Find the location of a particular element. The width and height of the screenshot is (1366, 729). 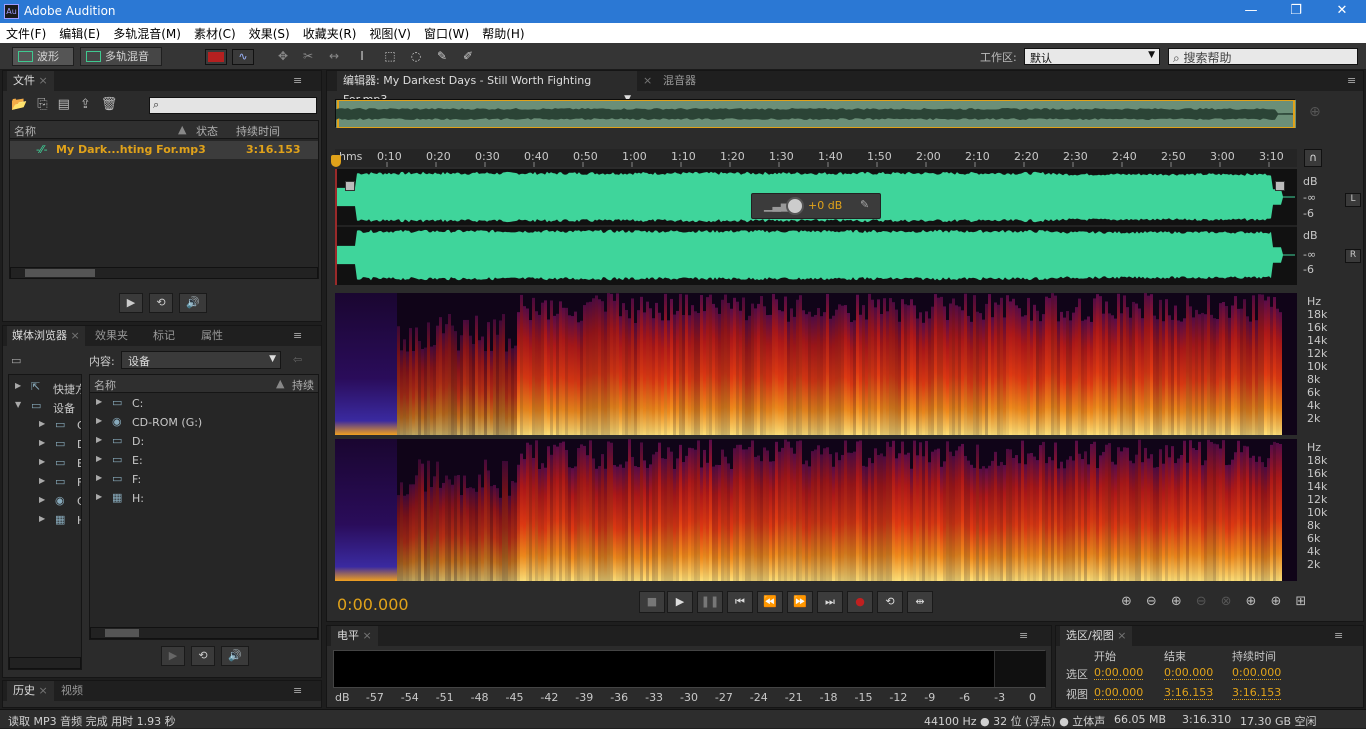

skip-selection-button: ⇹ is located at coordinates (920, 602).